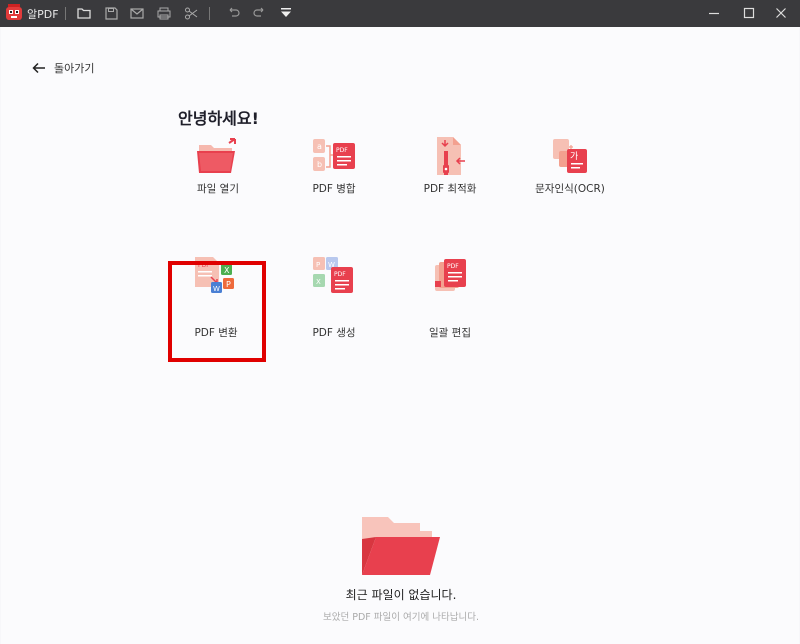 The height and width of the screenshot is (644, 800). Describe the element at coordinates (401, 546) in the screenshot. I see `empty-folder-icon` at that location.